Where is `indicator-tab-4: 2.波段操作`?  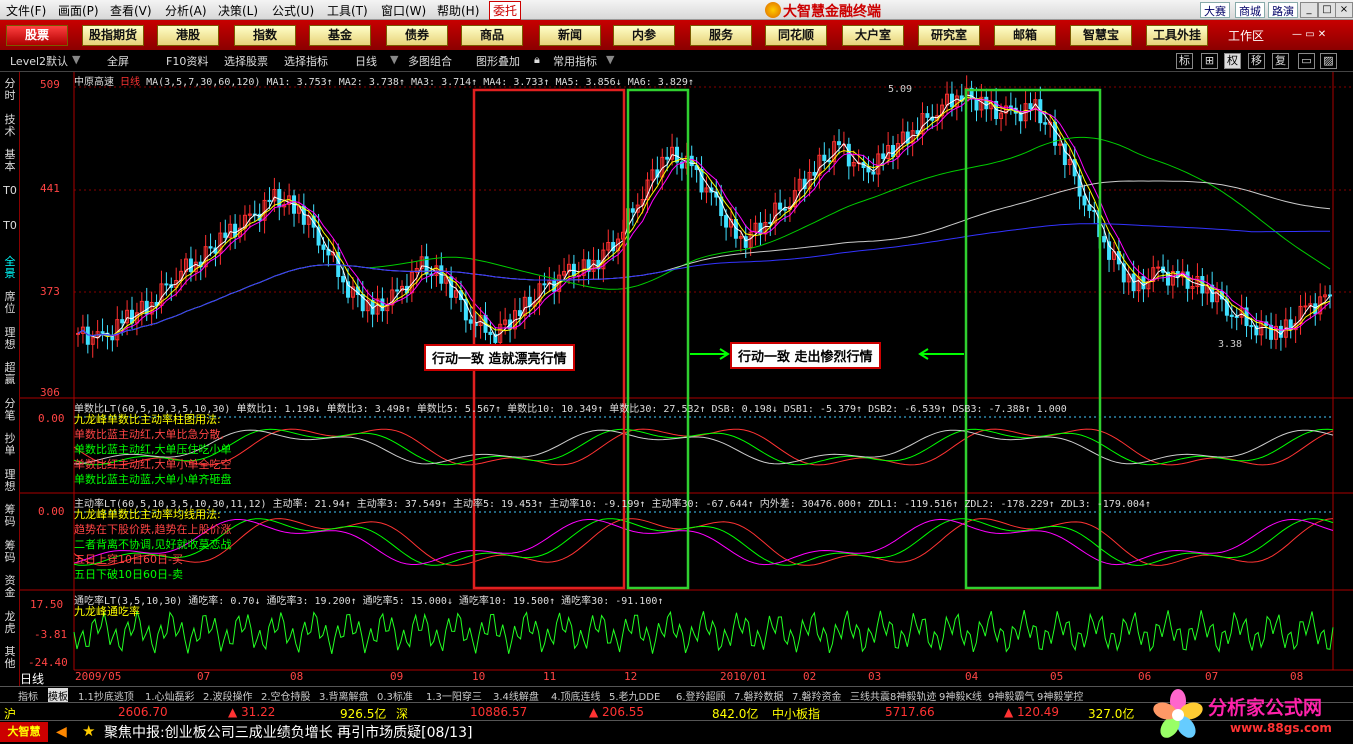
indicator-tab-4: 2.波段操作 is located at coordinates (228, 695).